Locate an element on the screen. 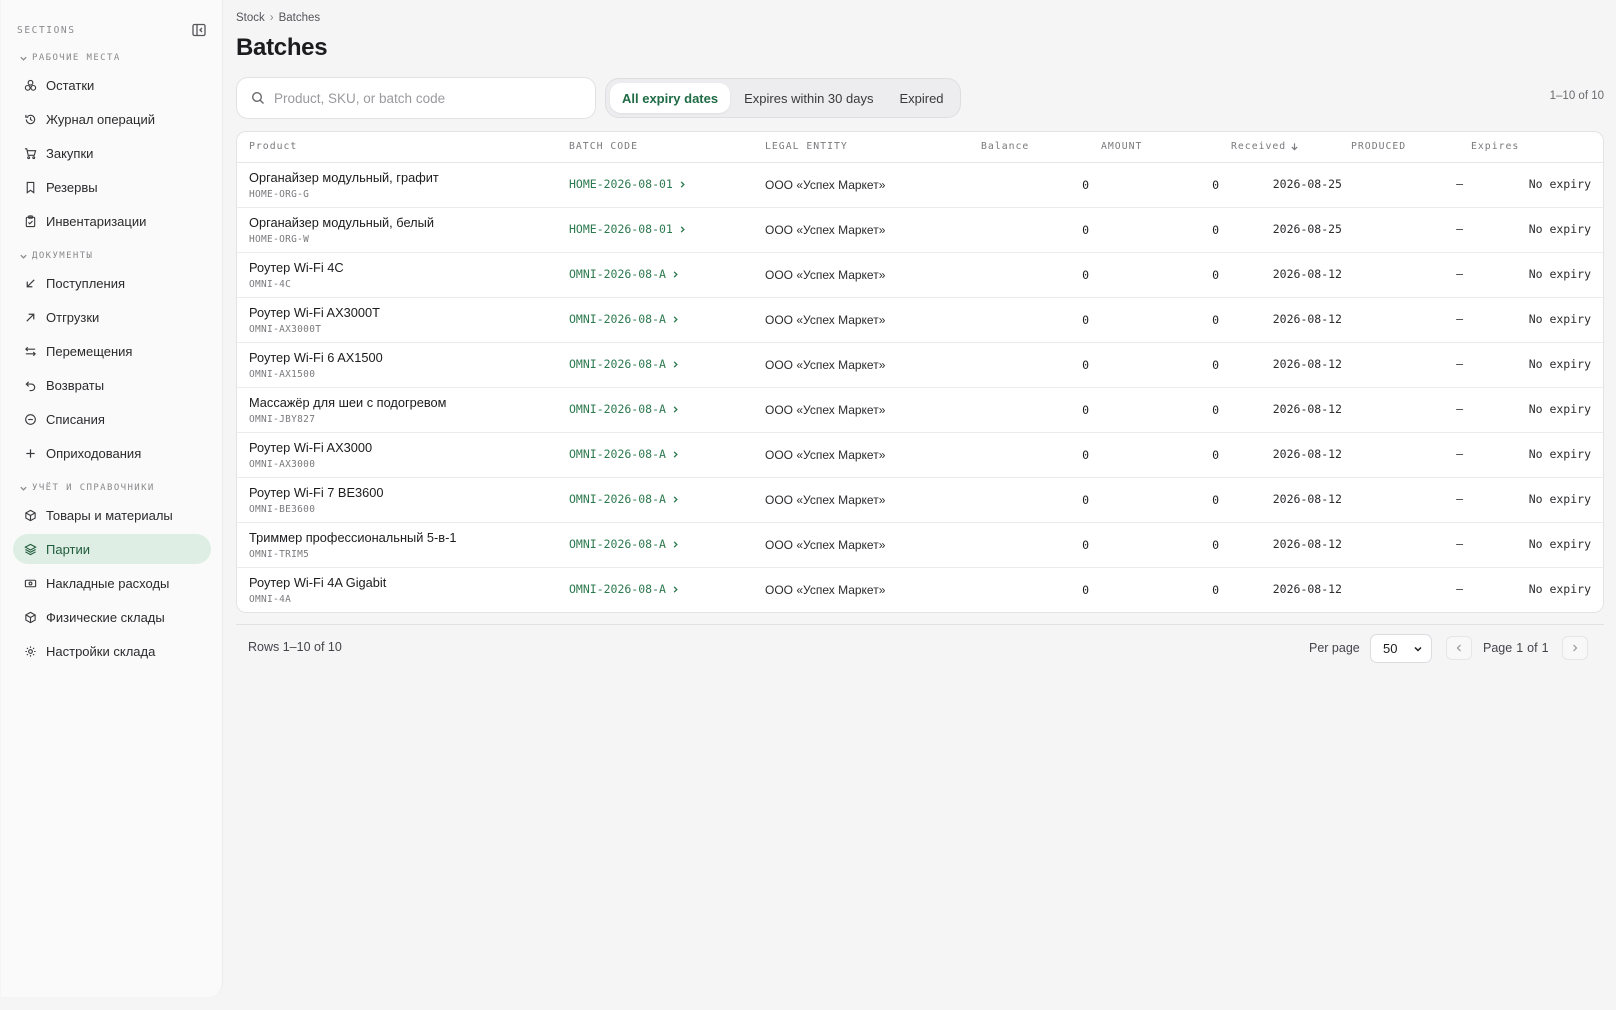 The image size is (1616, 1010). column-header-balance: Balance is located at coordinates (1005, 146).